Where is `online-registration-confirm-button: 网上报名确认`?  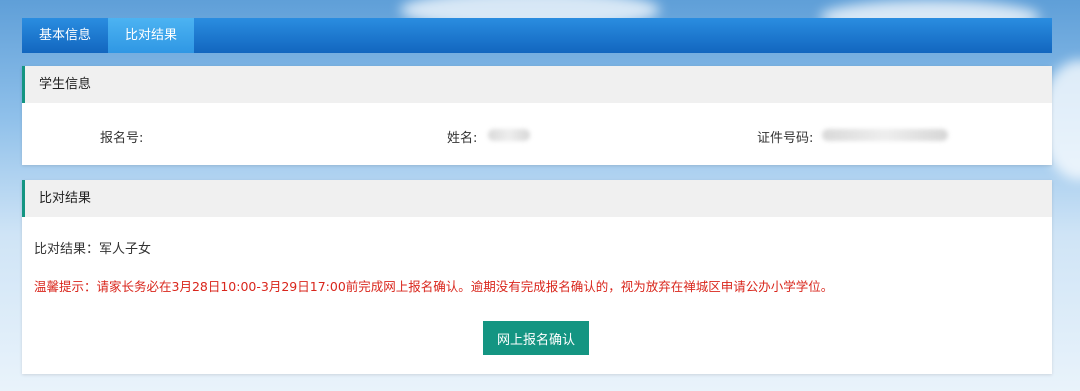
online-registration-confirm-button: 网上报名确认 is located at coordinates (536, 338).